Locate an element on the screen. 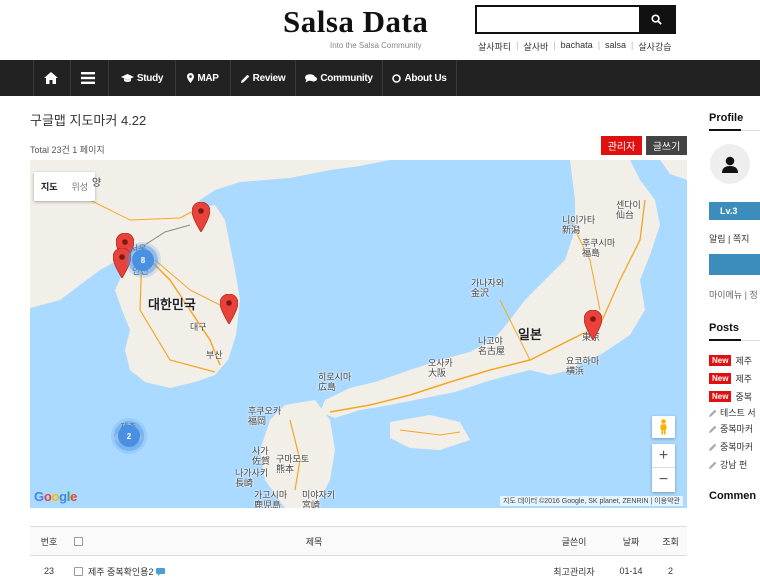 This screenshot has height=586, width=760. quick-link: 살사강습 is located at coordinates (654, 46).